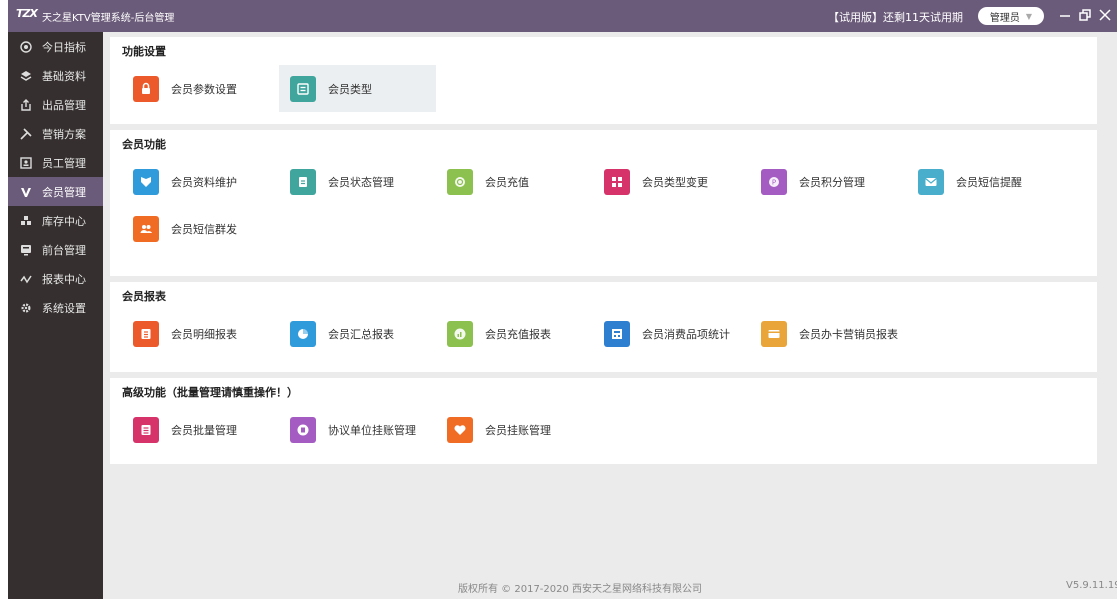  What do you see at coordinates (64, 134) in the screenshot?
I see `sidebar-item-label: 营销方案` at bounding box center [64, 134].